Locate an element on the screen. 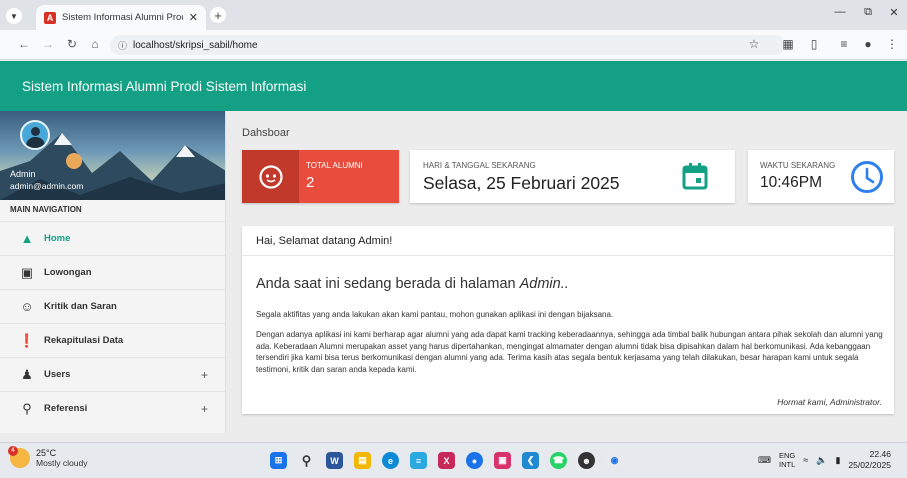 The image size is (907, 478). sidebar-item-kritik-saran: ☺ Kritik dan Saran is located at coordinates (112, 306).